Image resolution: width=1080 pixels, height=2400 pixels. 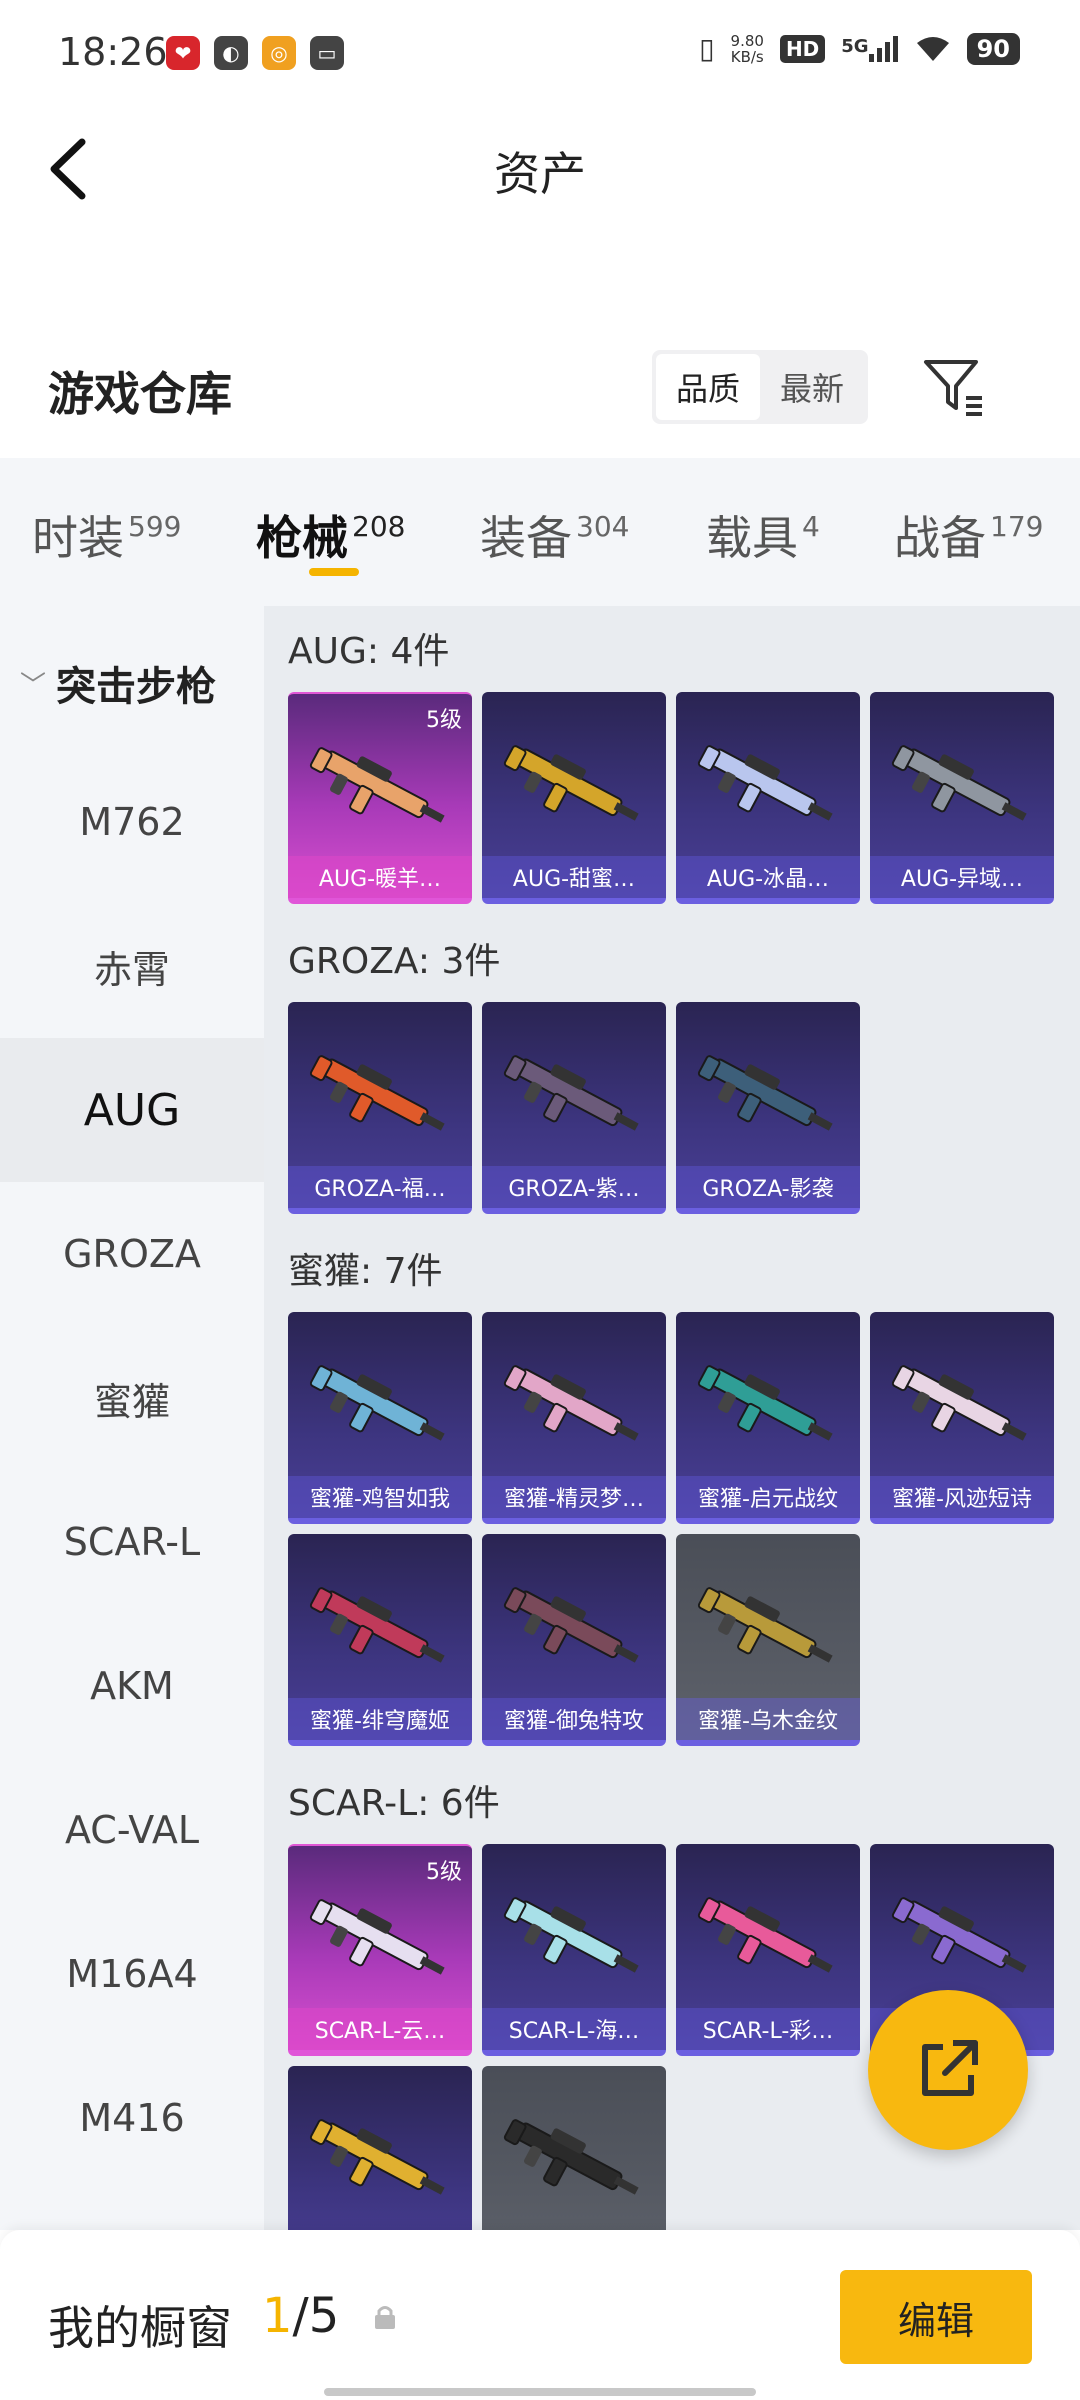 What do you see at coordinates (968, 535) in the screenshot?
I see `tab-supplies: 战备 179` at bounding box center [968, 535].